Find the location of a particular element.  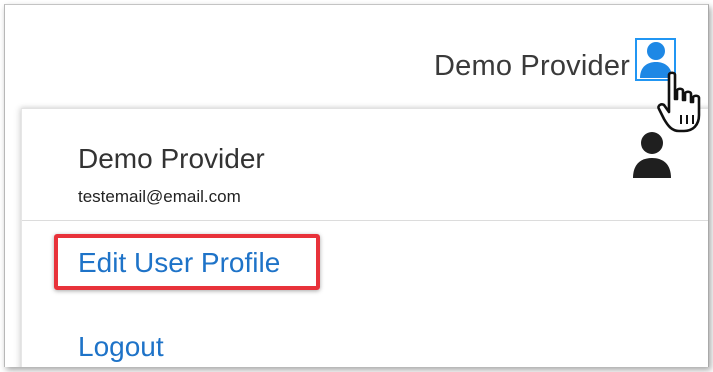

current-user-name: Demo Provider is located at coordinates (532, 66).